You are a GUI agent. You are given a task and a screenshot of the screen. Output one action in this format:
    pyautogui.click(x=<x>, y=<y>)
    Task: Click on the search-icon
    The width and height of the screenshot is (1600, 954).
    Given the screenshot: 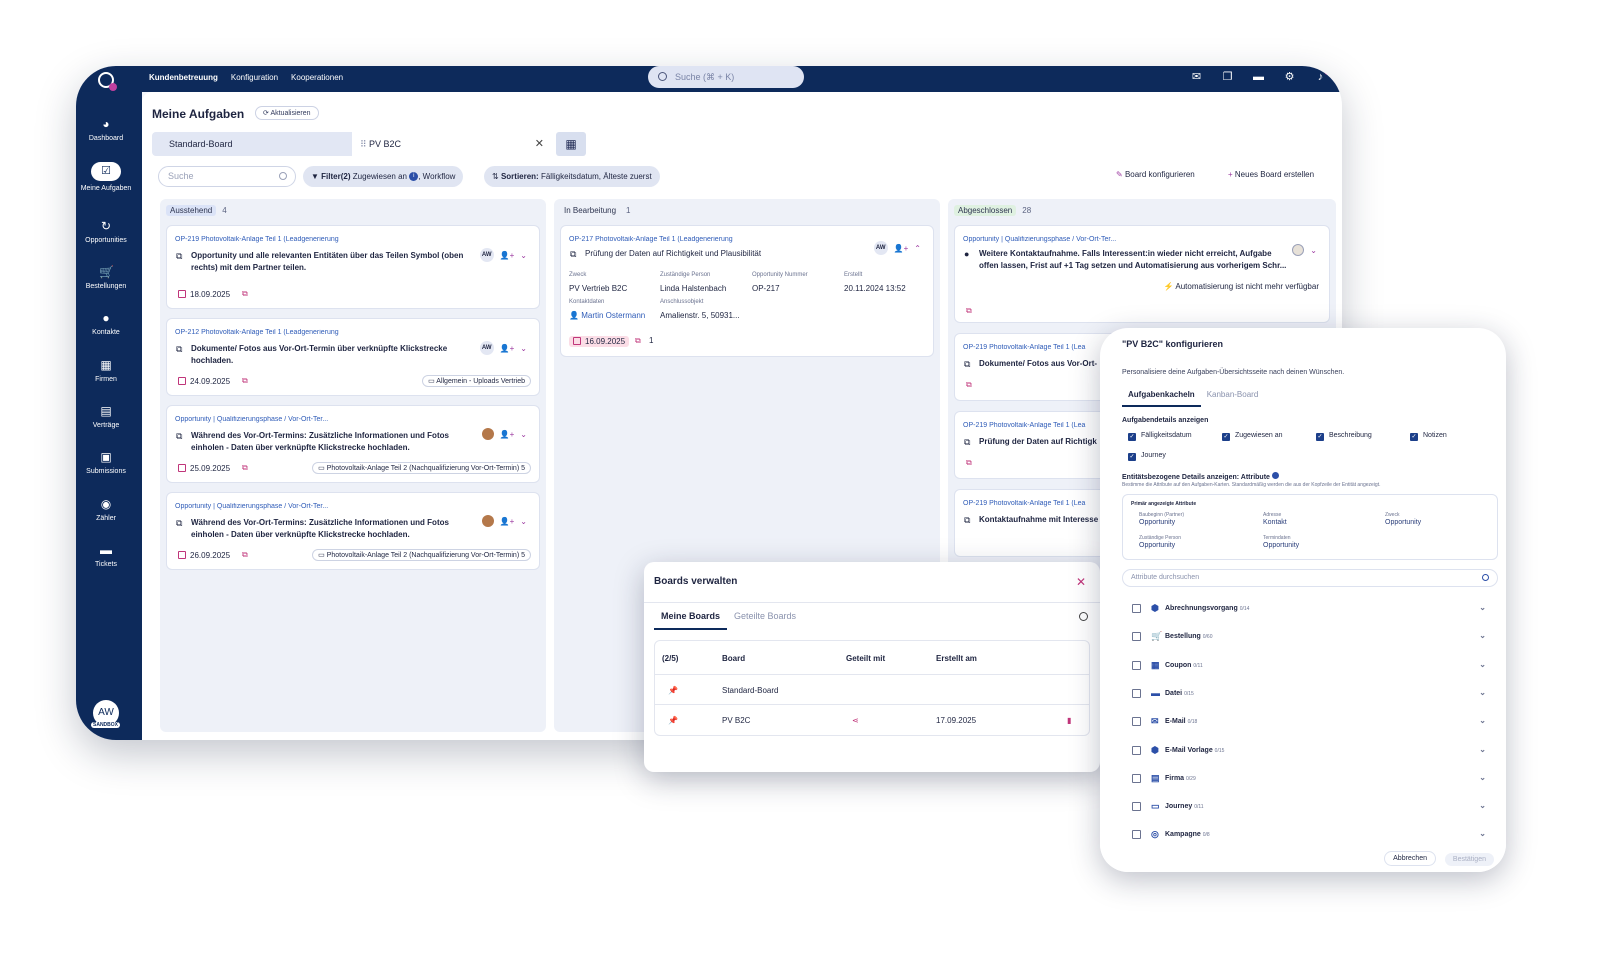 What is the action you would take?
    pyautogui.click(x=1083, y=616)
    